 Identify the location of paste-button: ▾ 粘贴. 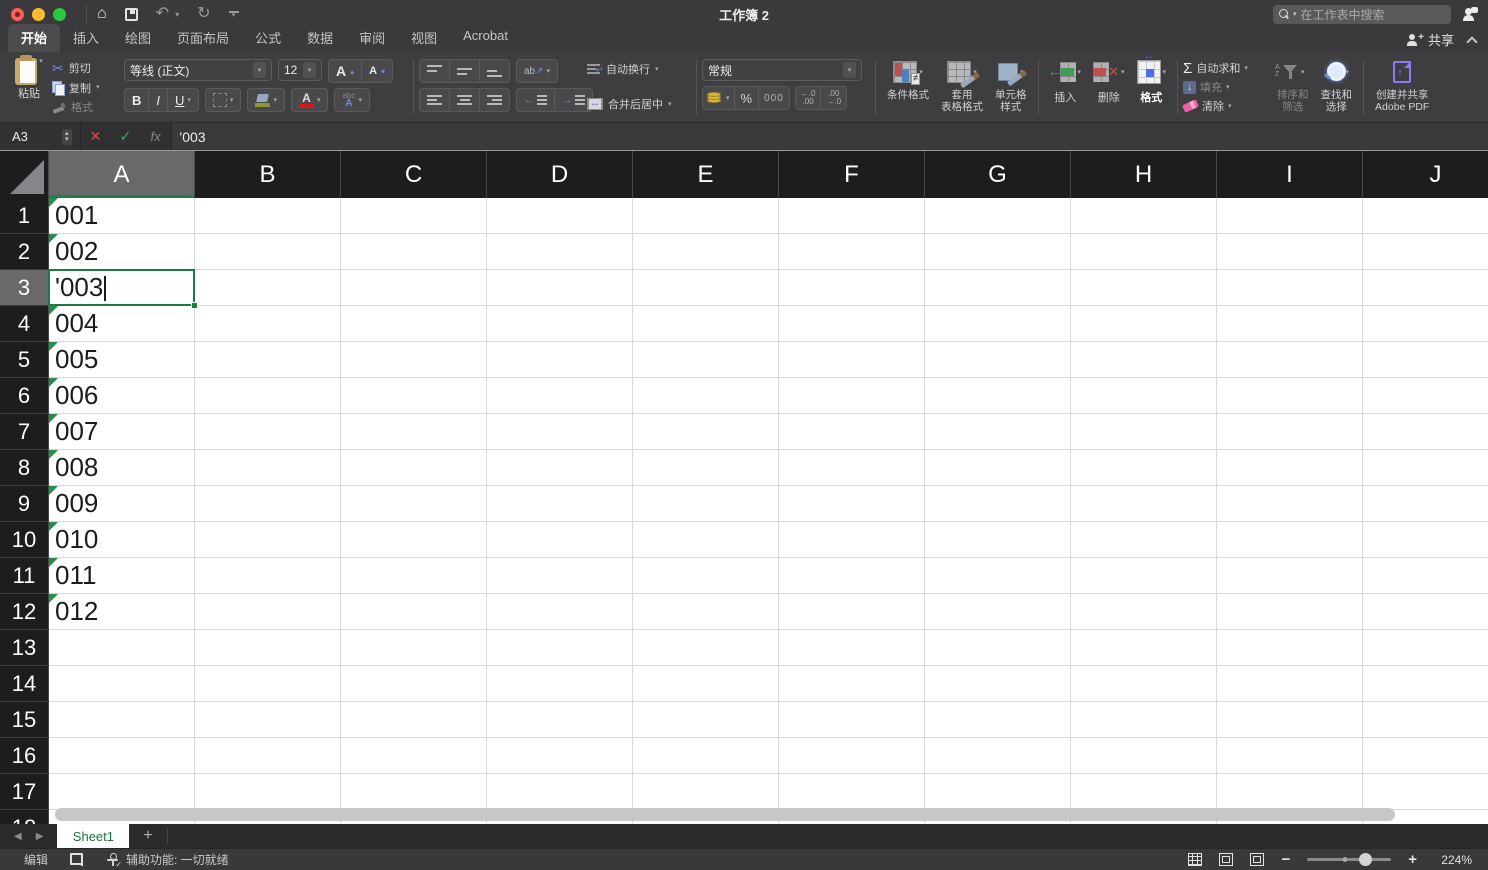
(29, 87).